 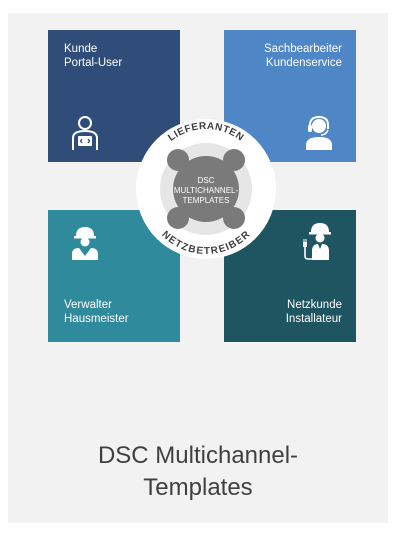 What do you see at coordinates (314, 312) in the screenshot?
I see `tile-label: Netzkunde Installateur` at bounding box center [314, 312].